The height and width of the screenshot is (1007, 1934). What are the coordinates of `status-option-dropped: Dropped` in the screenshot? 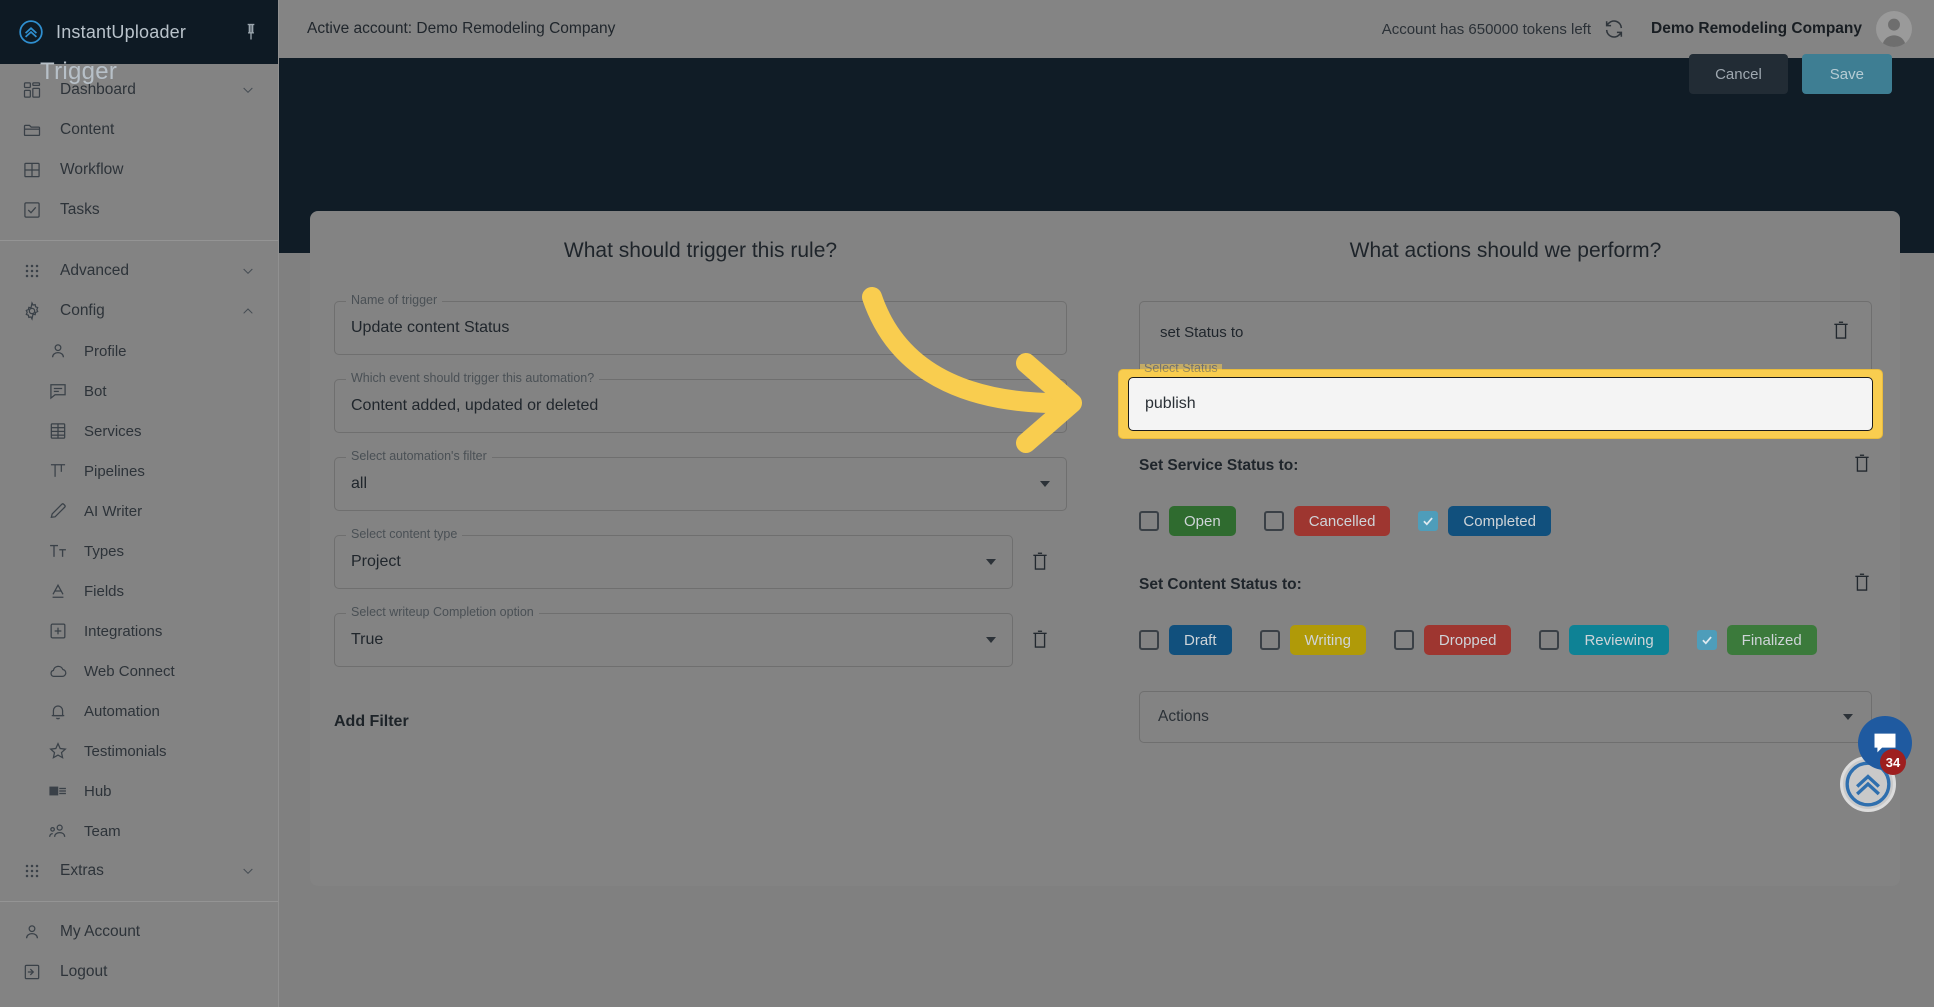 It's located at (1452, 640).